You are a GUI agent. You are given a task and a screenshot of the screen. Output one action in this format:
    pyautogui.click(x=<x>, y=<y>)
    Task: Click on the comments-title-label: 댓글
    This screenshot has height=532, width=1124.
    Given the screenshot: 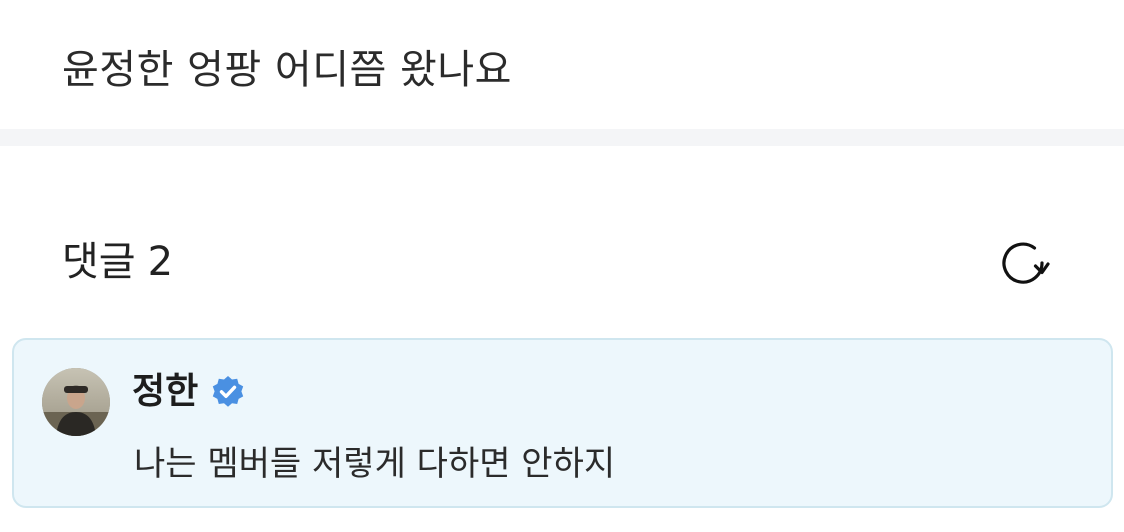 What is the action you would take?
    pyautogui.click(x=99, y=262)
    